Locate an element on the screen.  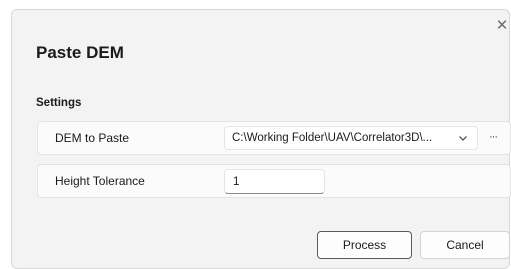
browse-button: ··· is located at coordinates (493, 138).